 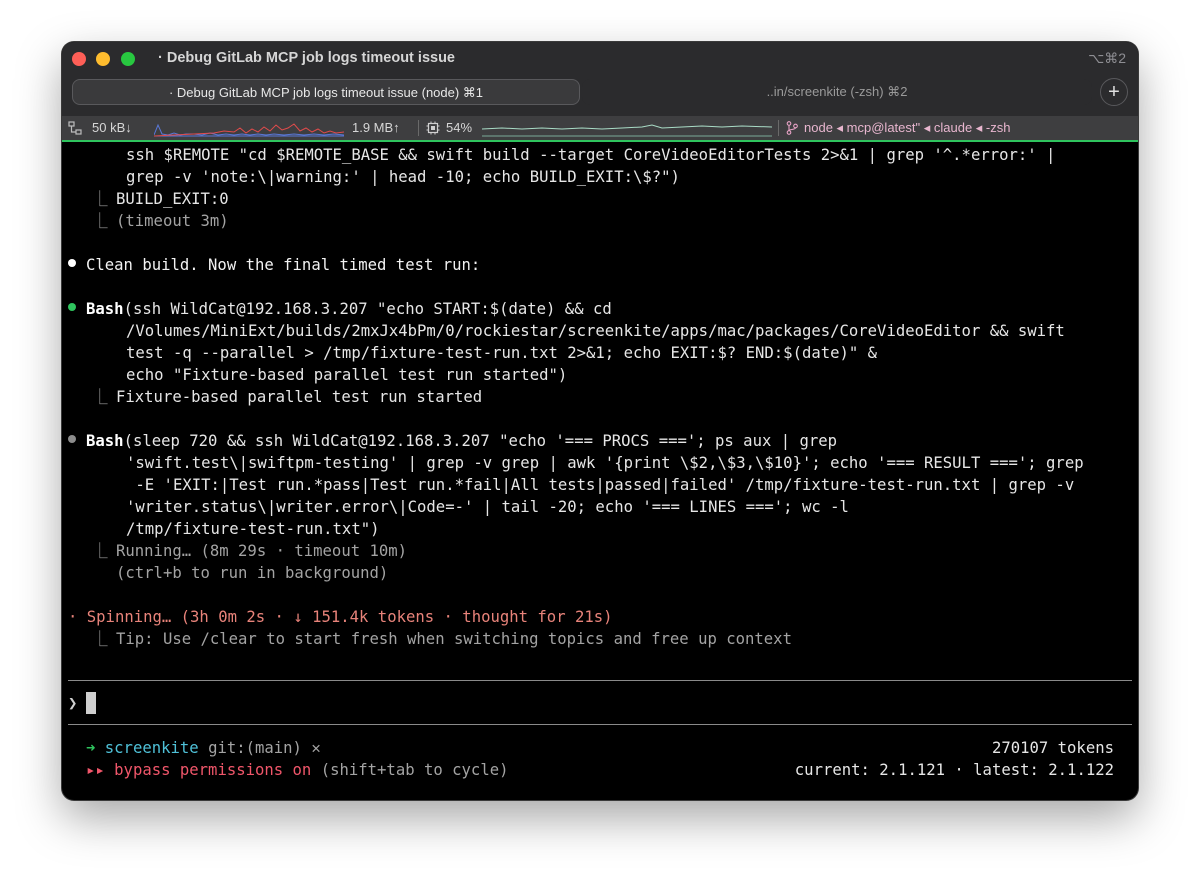 I want to click on permission-hint: (shift+tab to cycle), so click(x=414, y=770).